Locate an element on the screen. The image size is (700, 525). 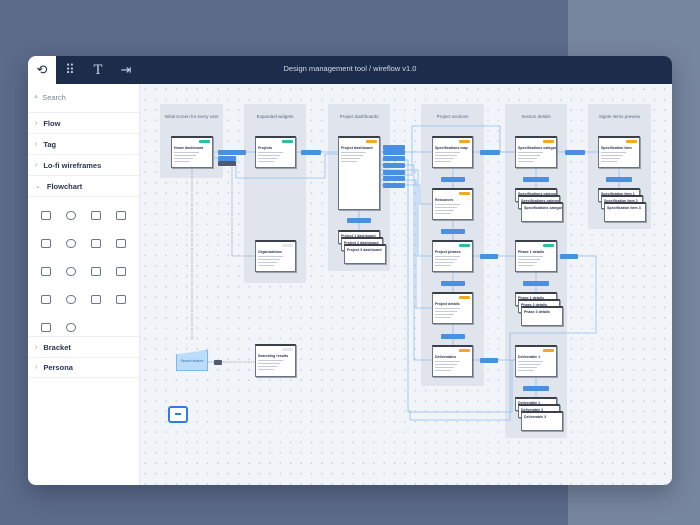
wireframe-card: Phase 1 details is located at coordinates (536, 256).